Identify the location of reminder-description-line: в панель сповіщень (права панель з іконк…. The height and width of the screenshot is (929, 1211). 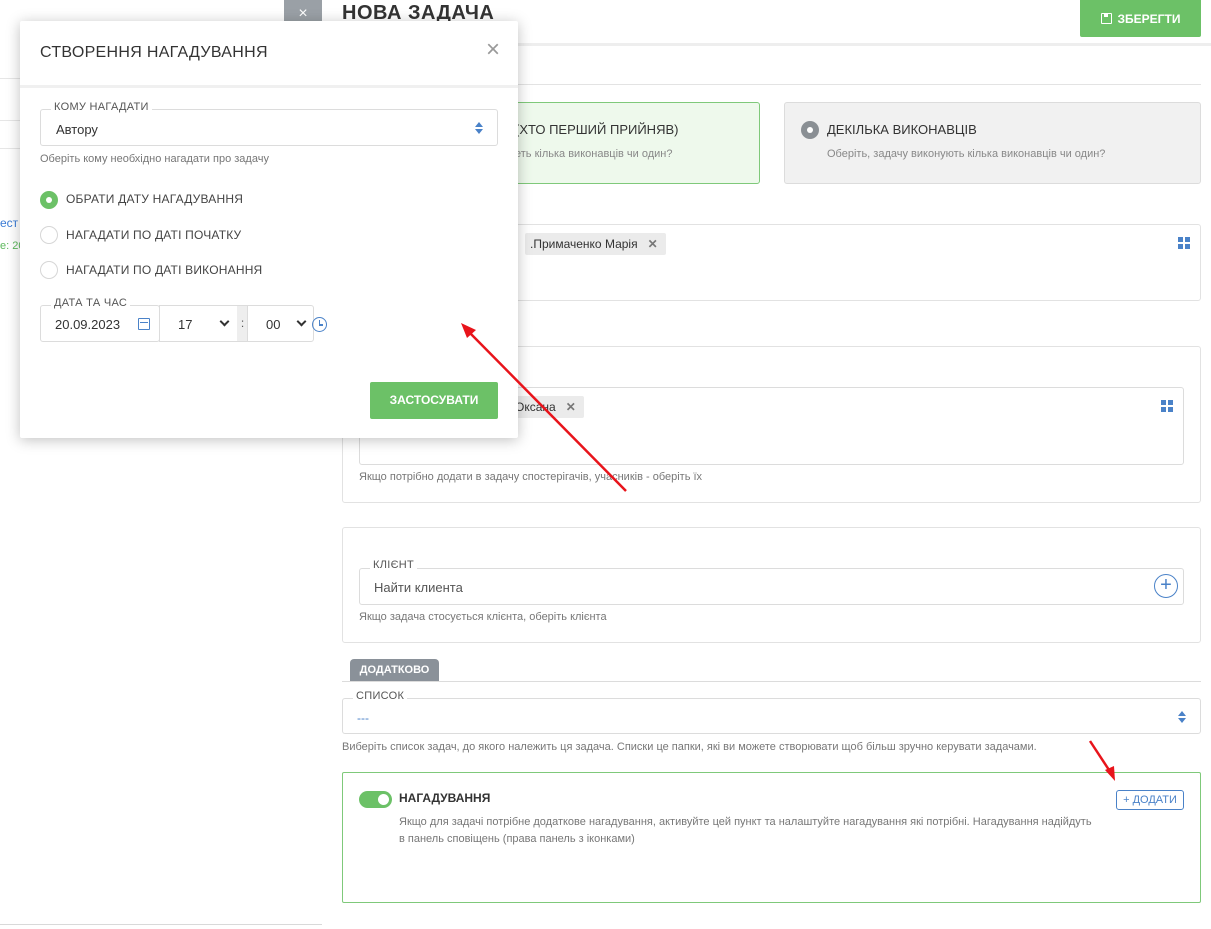
(517, 839).